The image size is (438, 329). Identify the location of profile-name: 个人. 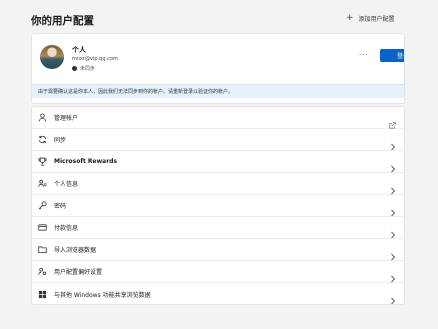
(79, 50).